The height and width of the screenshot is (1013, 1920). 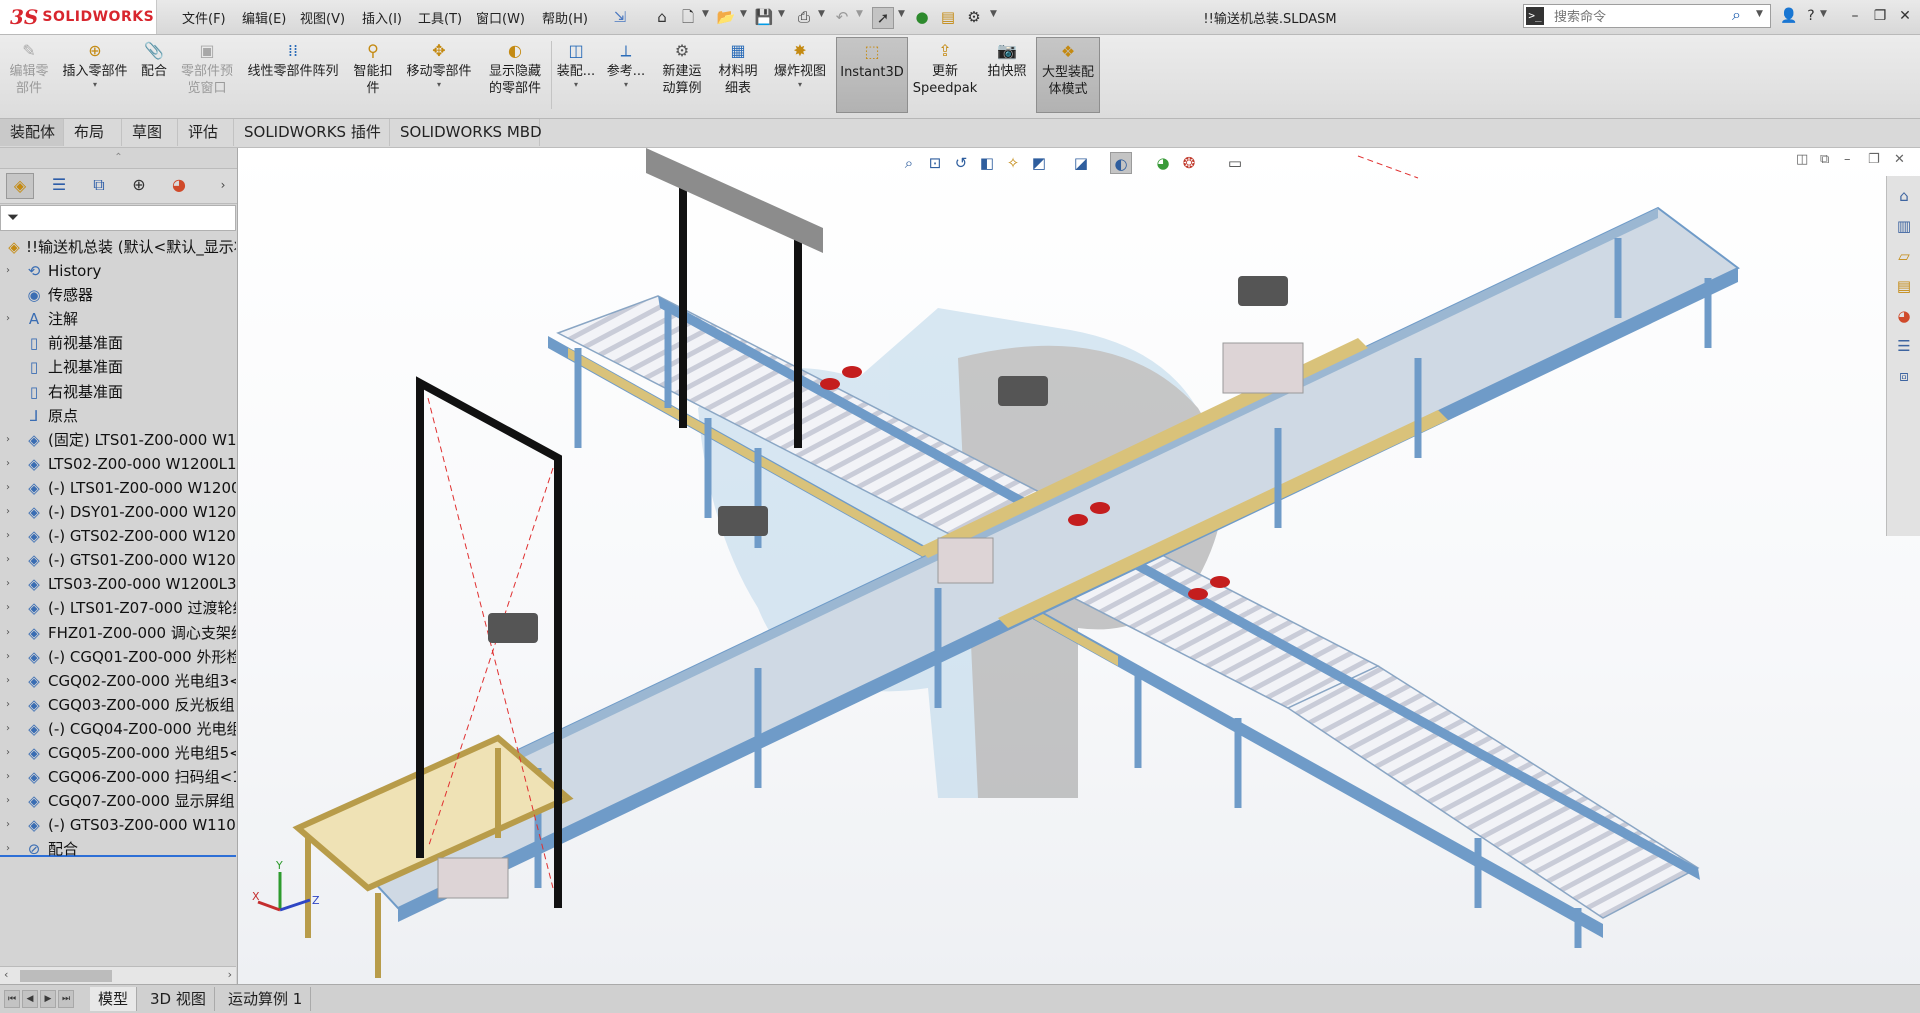 What do you see at coordinates (230, 974) in the screenshot?
I see `scroll-right-icon: ›` at bounding box center [230, 974].